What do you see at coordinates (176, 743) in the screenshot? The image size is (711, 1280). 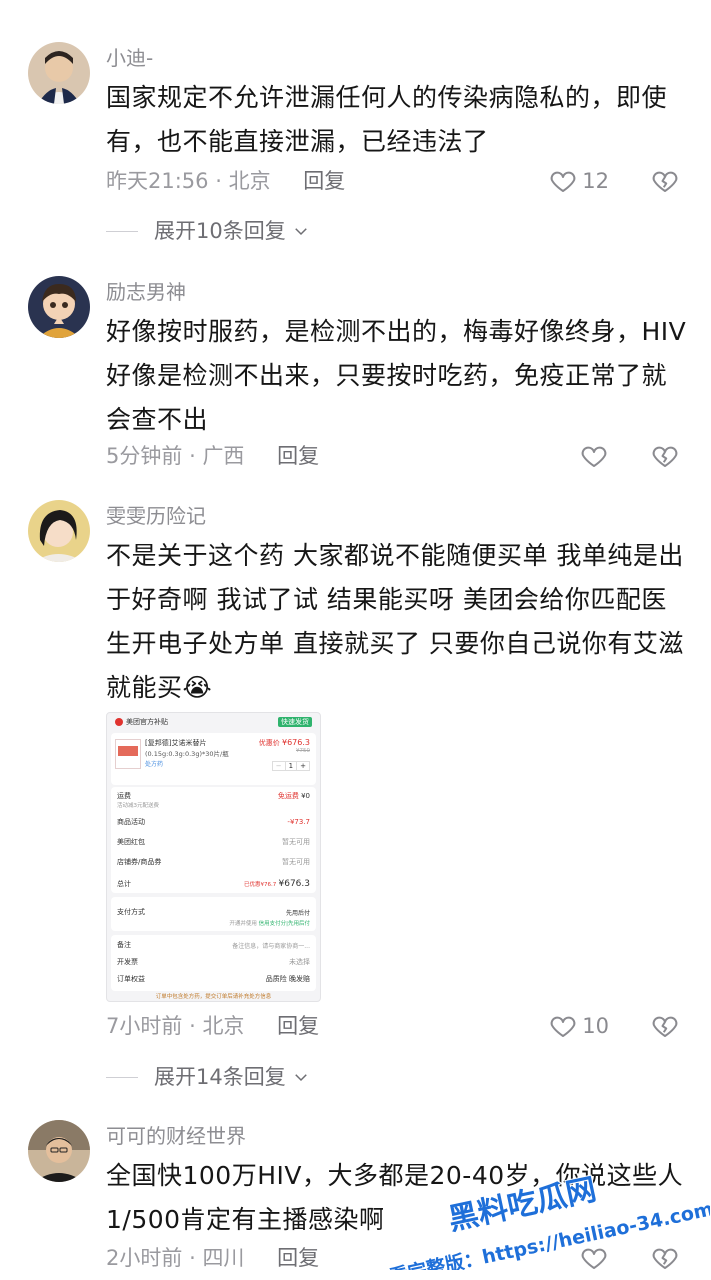 I see `shot-product-name: [复邦德]艾诺米替片` at bounding box center [176, 743].